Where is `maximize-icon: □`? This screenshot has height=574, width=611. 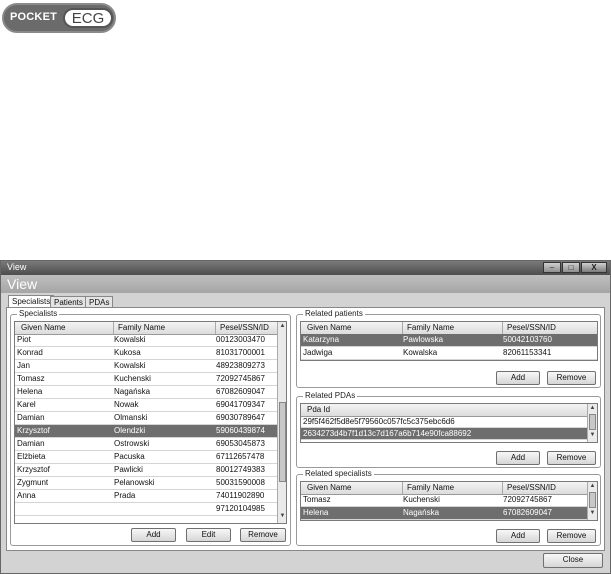 maximize-icon: □ is located at coordinates (571, 267).